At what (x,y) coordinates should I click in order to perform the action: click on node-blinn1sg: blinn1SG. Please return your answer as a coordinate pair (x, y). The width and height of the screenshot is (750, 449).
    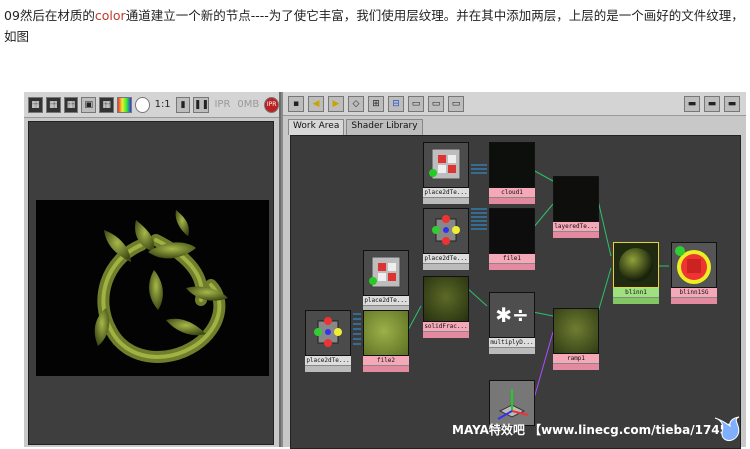
    Looking at the image, I should click on (694, 273).